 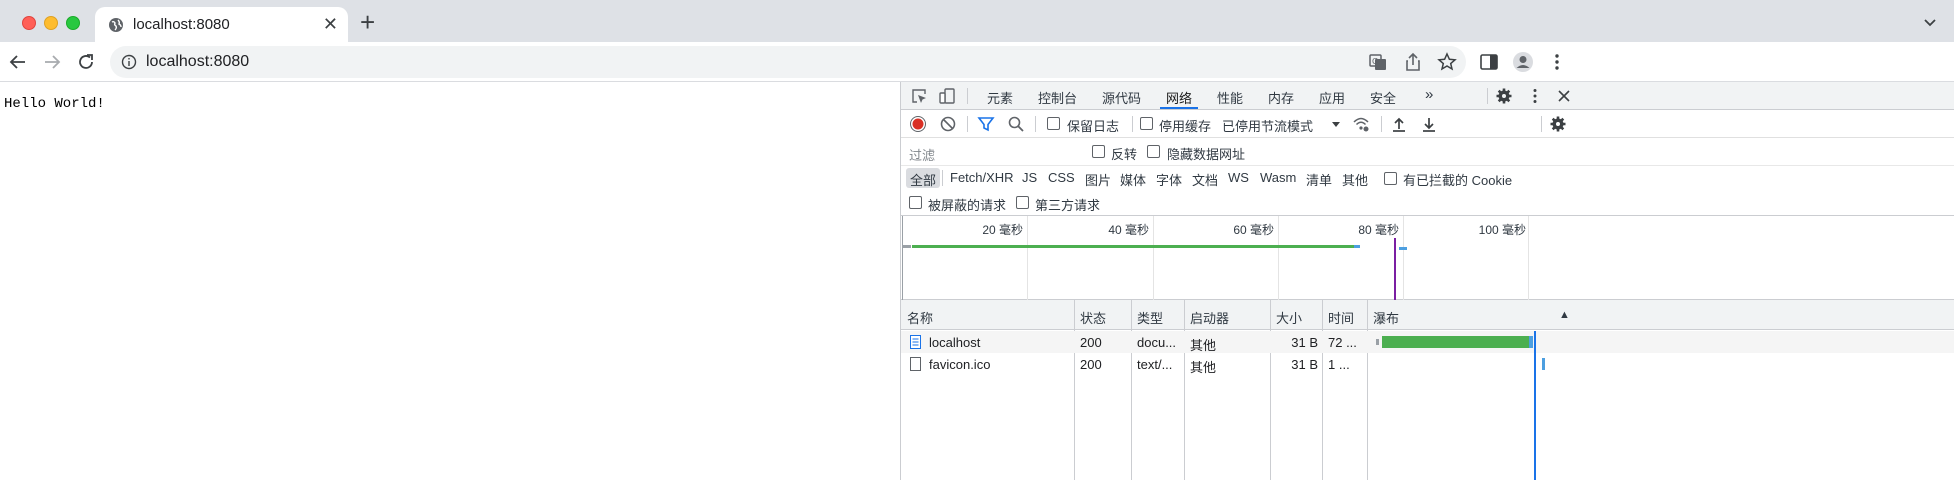 I want to click on waterfall-queue-bar, so click(x=1377, y=342).